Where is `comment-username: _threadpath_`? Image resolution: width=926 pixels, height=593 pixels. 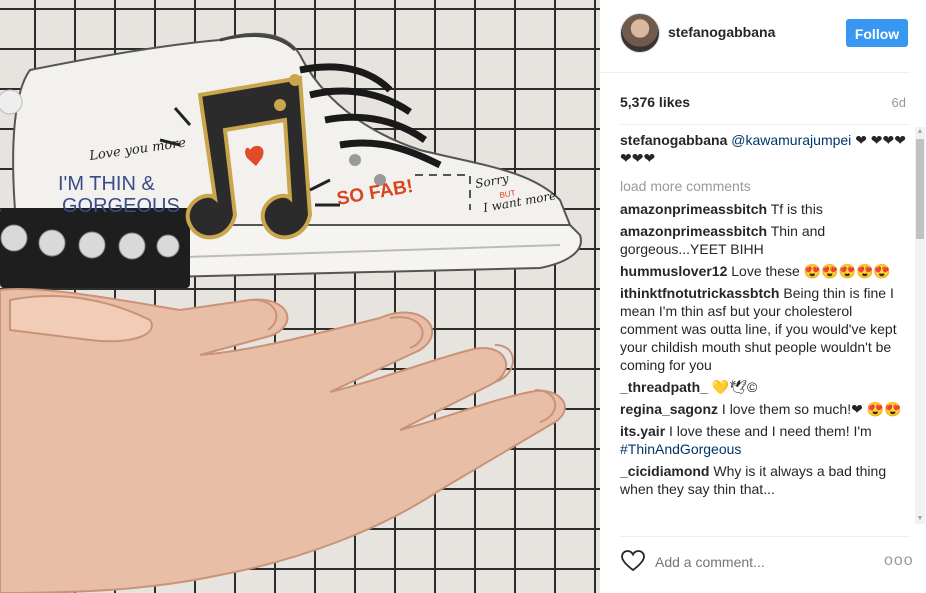
comment-username: _threadpath_ is located at coordinates (664, 387).